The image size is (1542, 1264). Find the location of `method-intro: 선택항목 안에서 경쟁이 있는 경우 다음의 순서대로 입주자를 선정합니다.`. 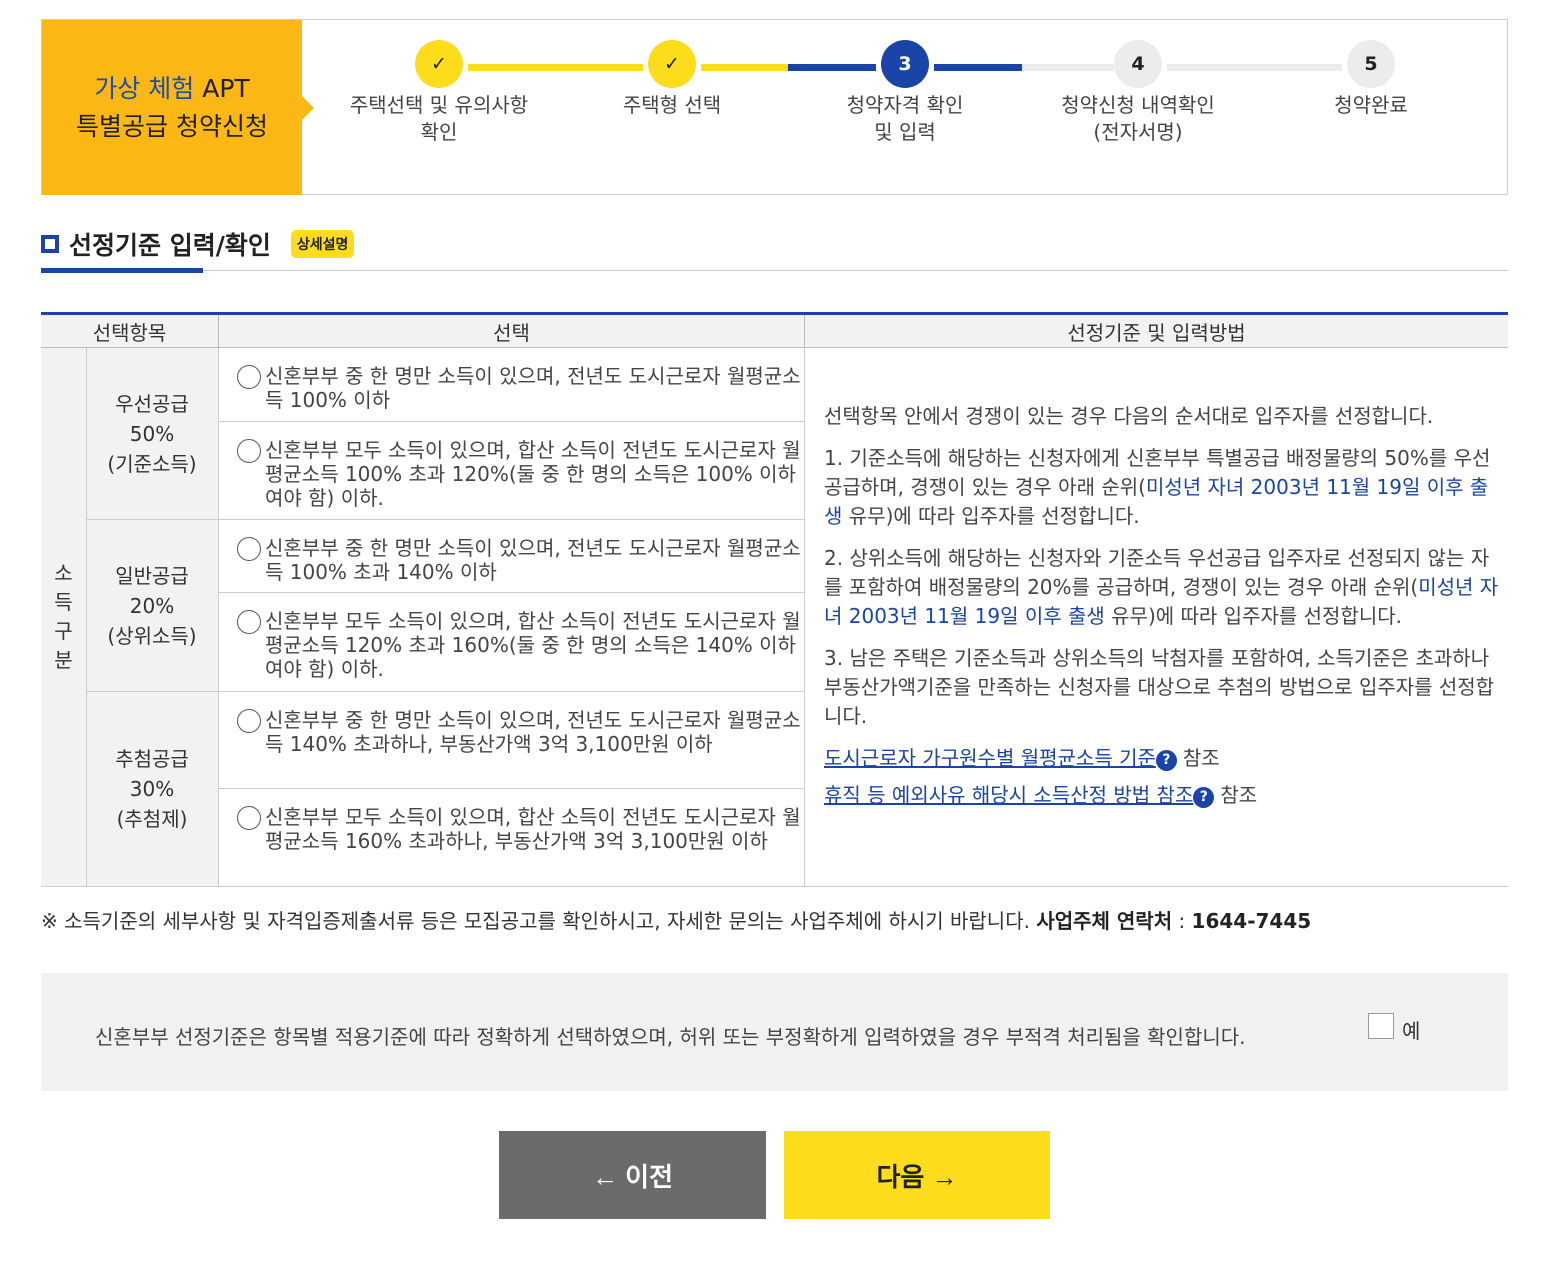

method-intro: 선택항목 안에서 경쟁이 있는 경우 다음의 순서대로 입주자를 선정합니다. is located at coordinates (1129, 416).